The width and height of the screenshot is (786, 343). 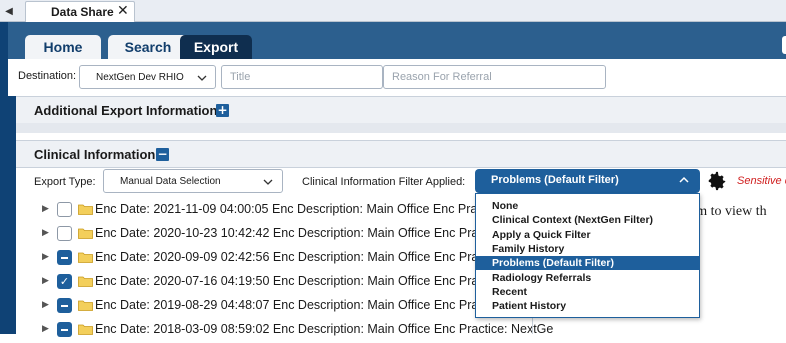 I want to click on filter-option: Radiology Referrals, so click(x=587, y=278).